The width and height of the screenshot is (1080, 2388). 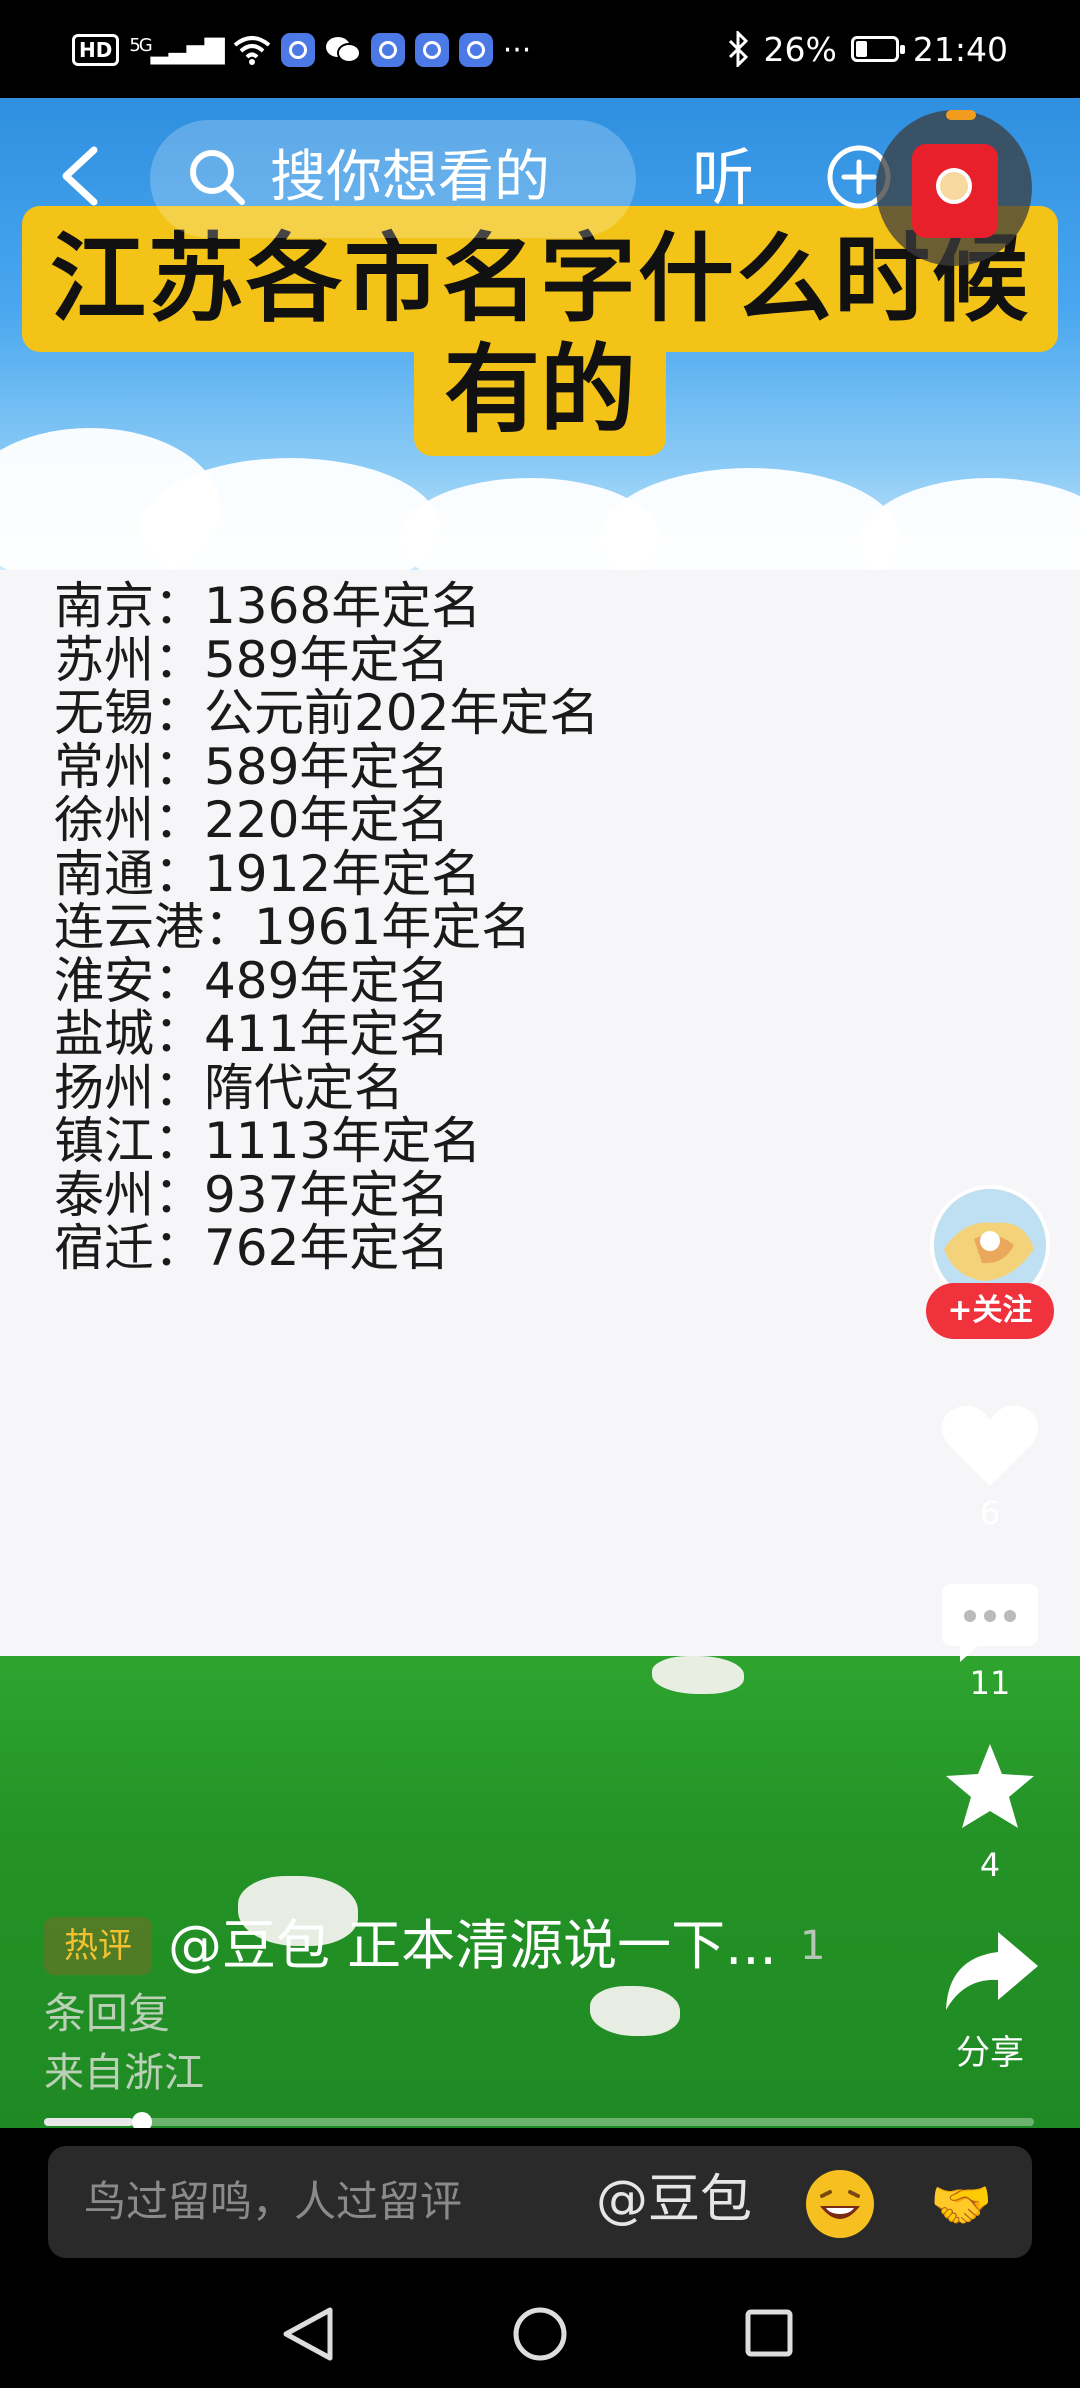 What do you see at coordinates (107, 2014) in the screenshot?
I see `reply-suffix: 条回复` at bounding box center [107, 2014].